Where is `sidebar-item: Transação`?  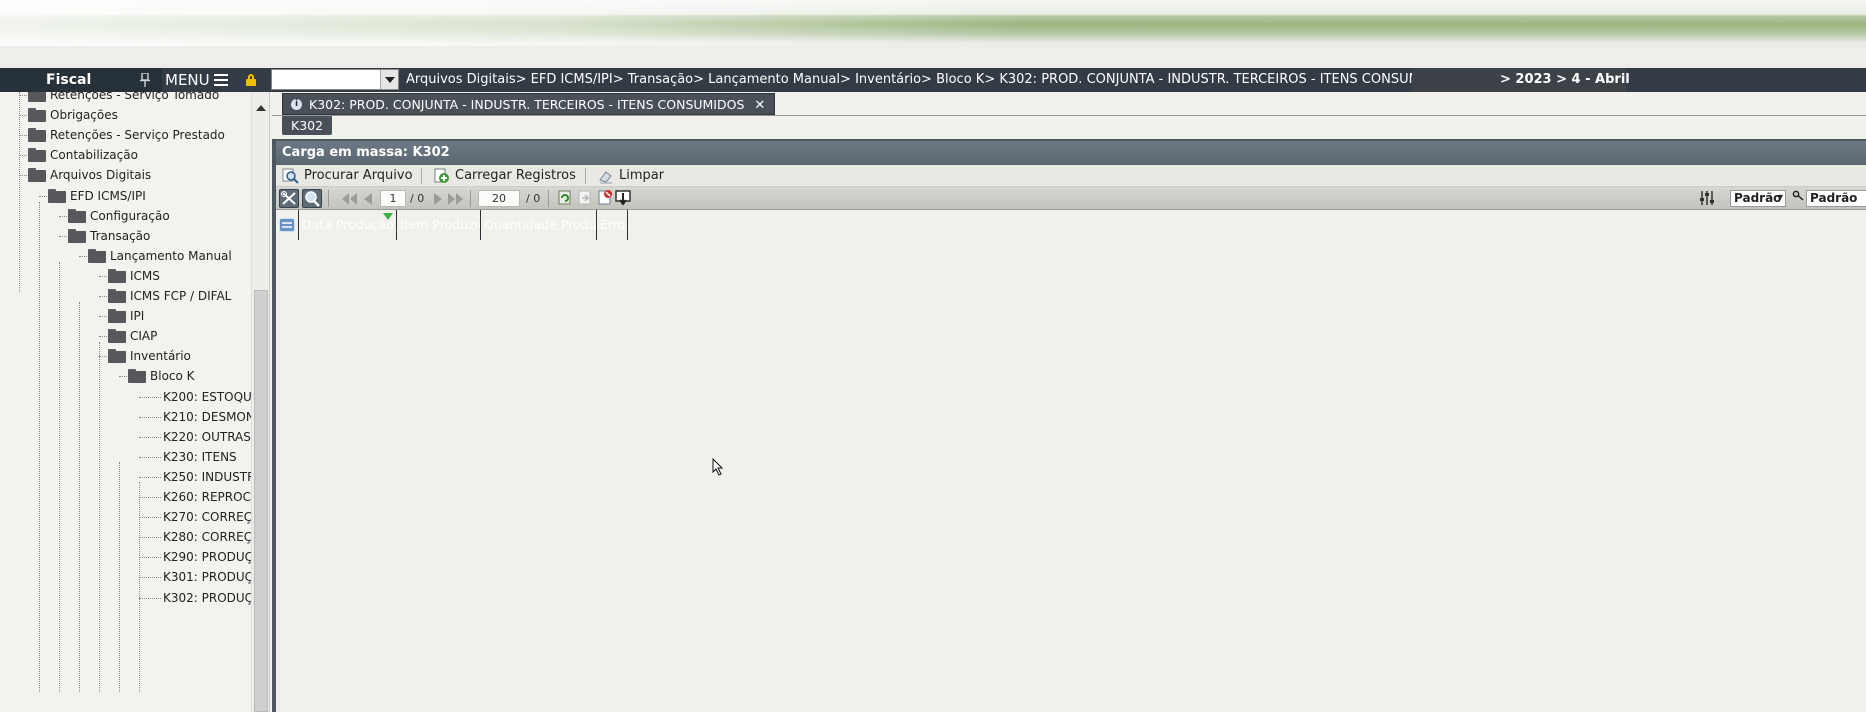 sidebar-item: Transação is located at coordinates (125, 236).